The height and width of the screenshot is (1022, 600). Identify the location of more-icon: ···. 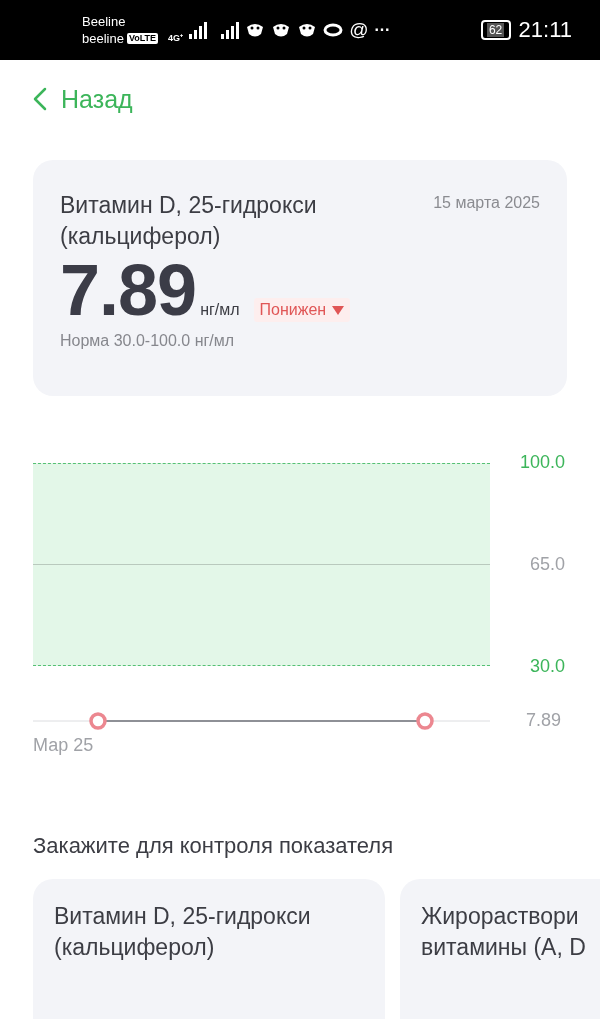
(382, 30).